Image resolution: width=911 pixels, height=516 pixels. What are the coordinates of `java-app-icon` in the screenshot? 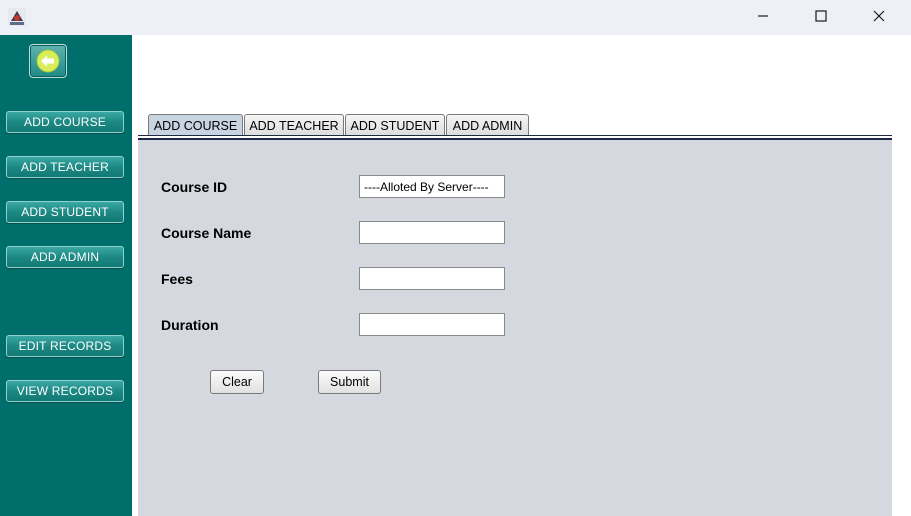 It's located at (17, 17).